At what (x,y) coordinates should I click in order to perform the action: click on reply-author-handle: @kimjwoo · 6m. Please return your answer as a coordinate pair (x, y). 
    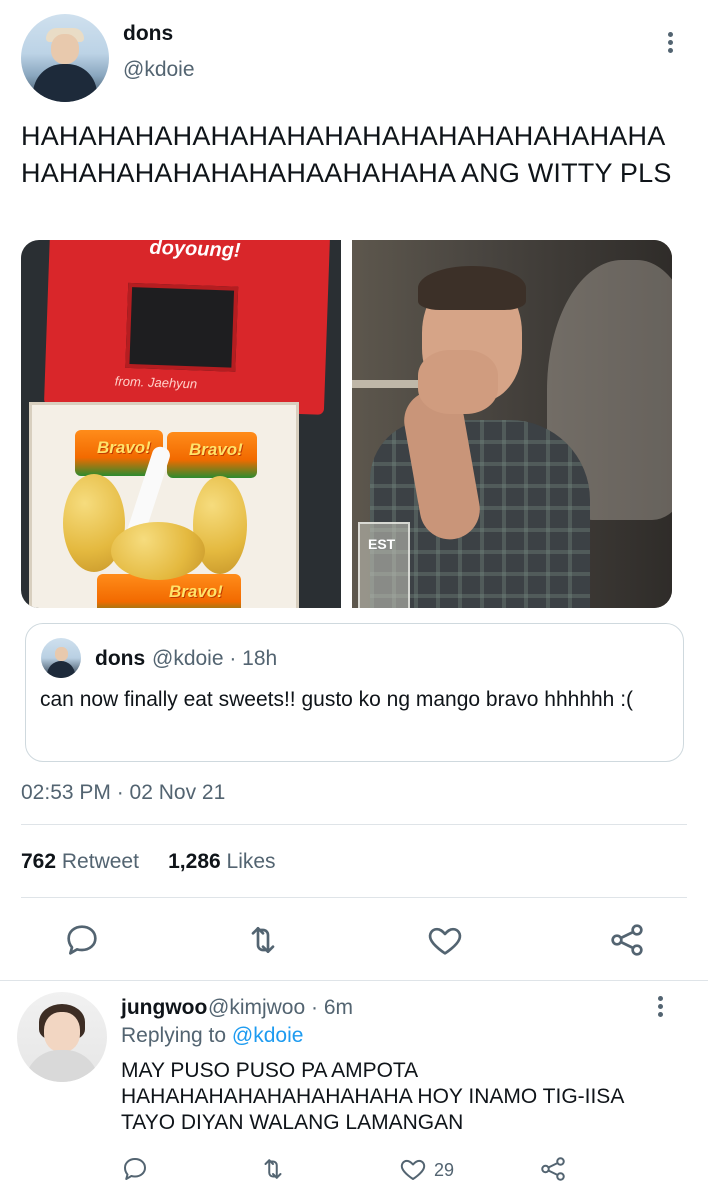
    Looking at the image, I should click on (280, 1008).